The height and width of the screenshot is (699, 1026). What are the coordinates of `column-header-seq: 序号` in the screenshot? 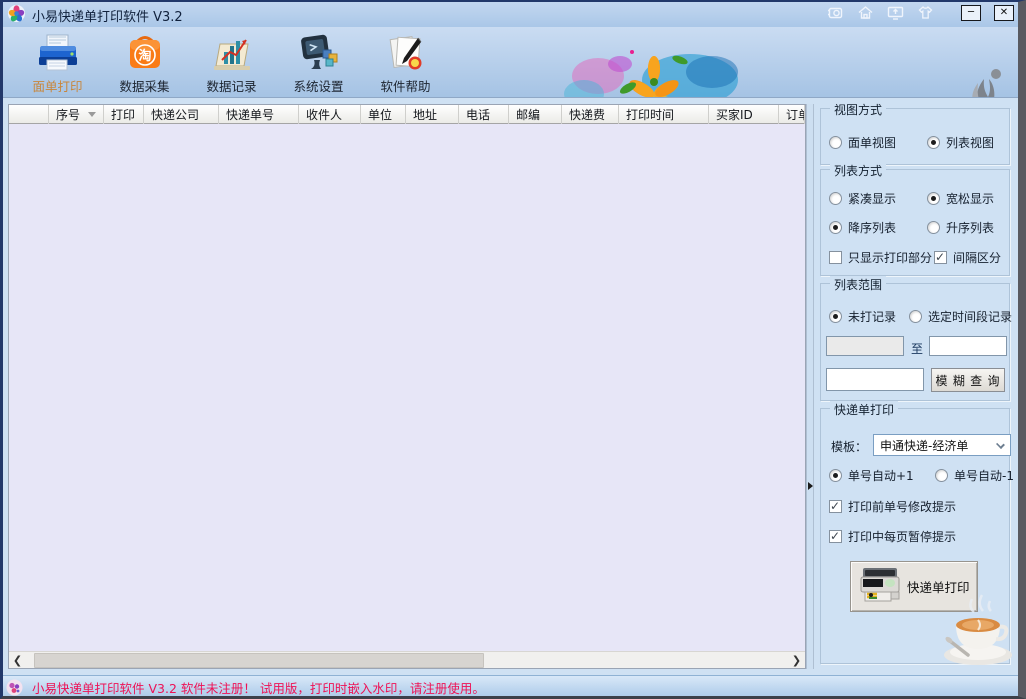 It's located at (76, 114).